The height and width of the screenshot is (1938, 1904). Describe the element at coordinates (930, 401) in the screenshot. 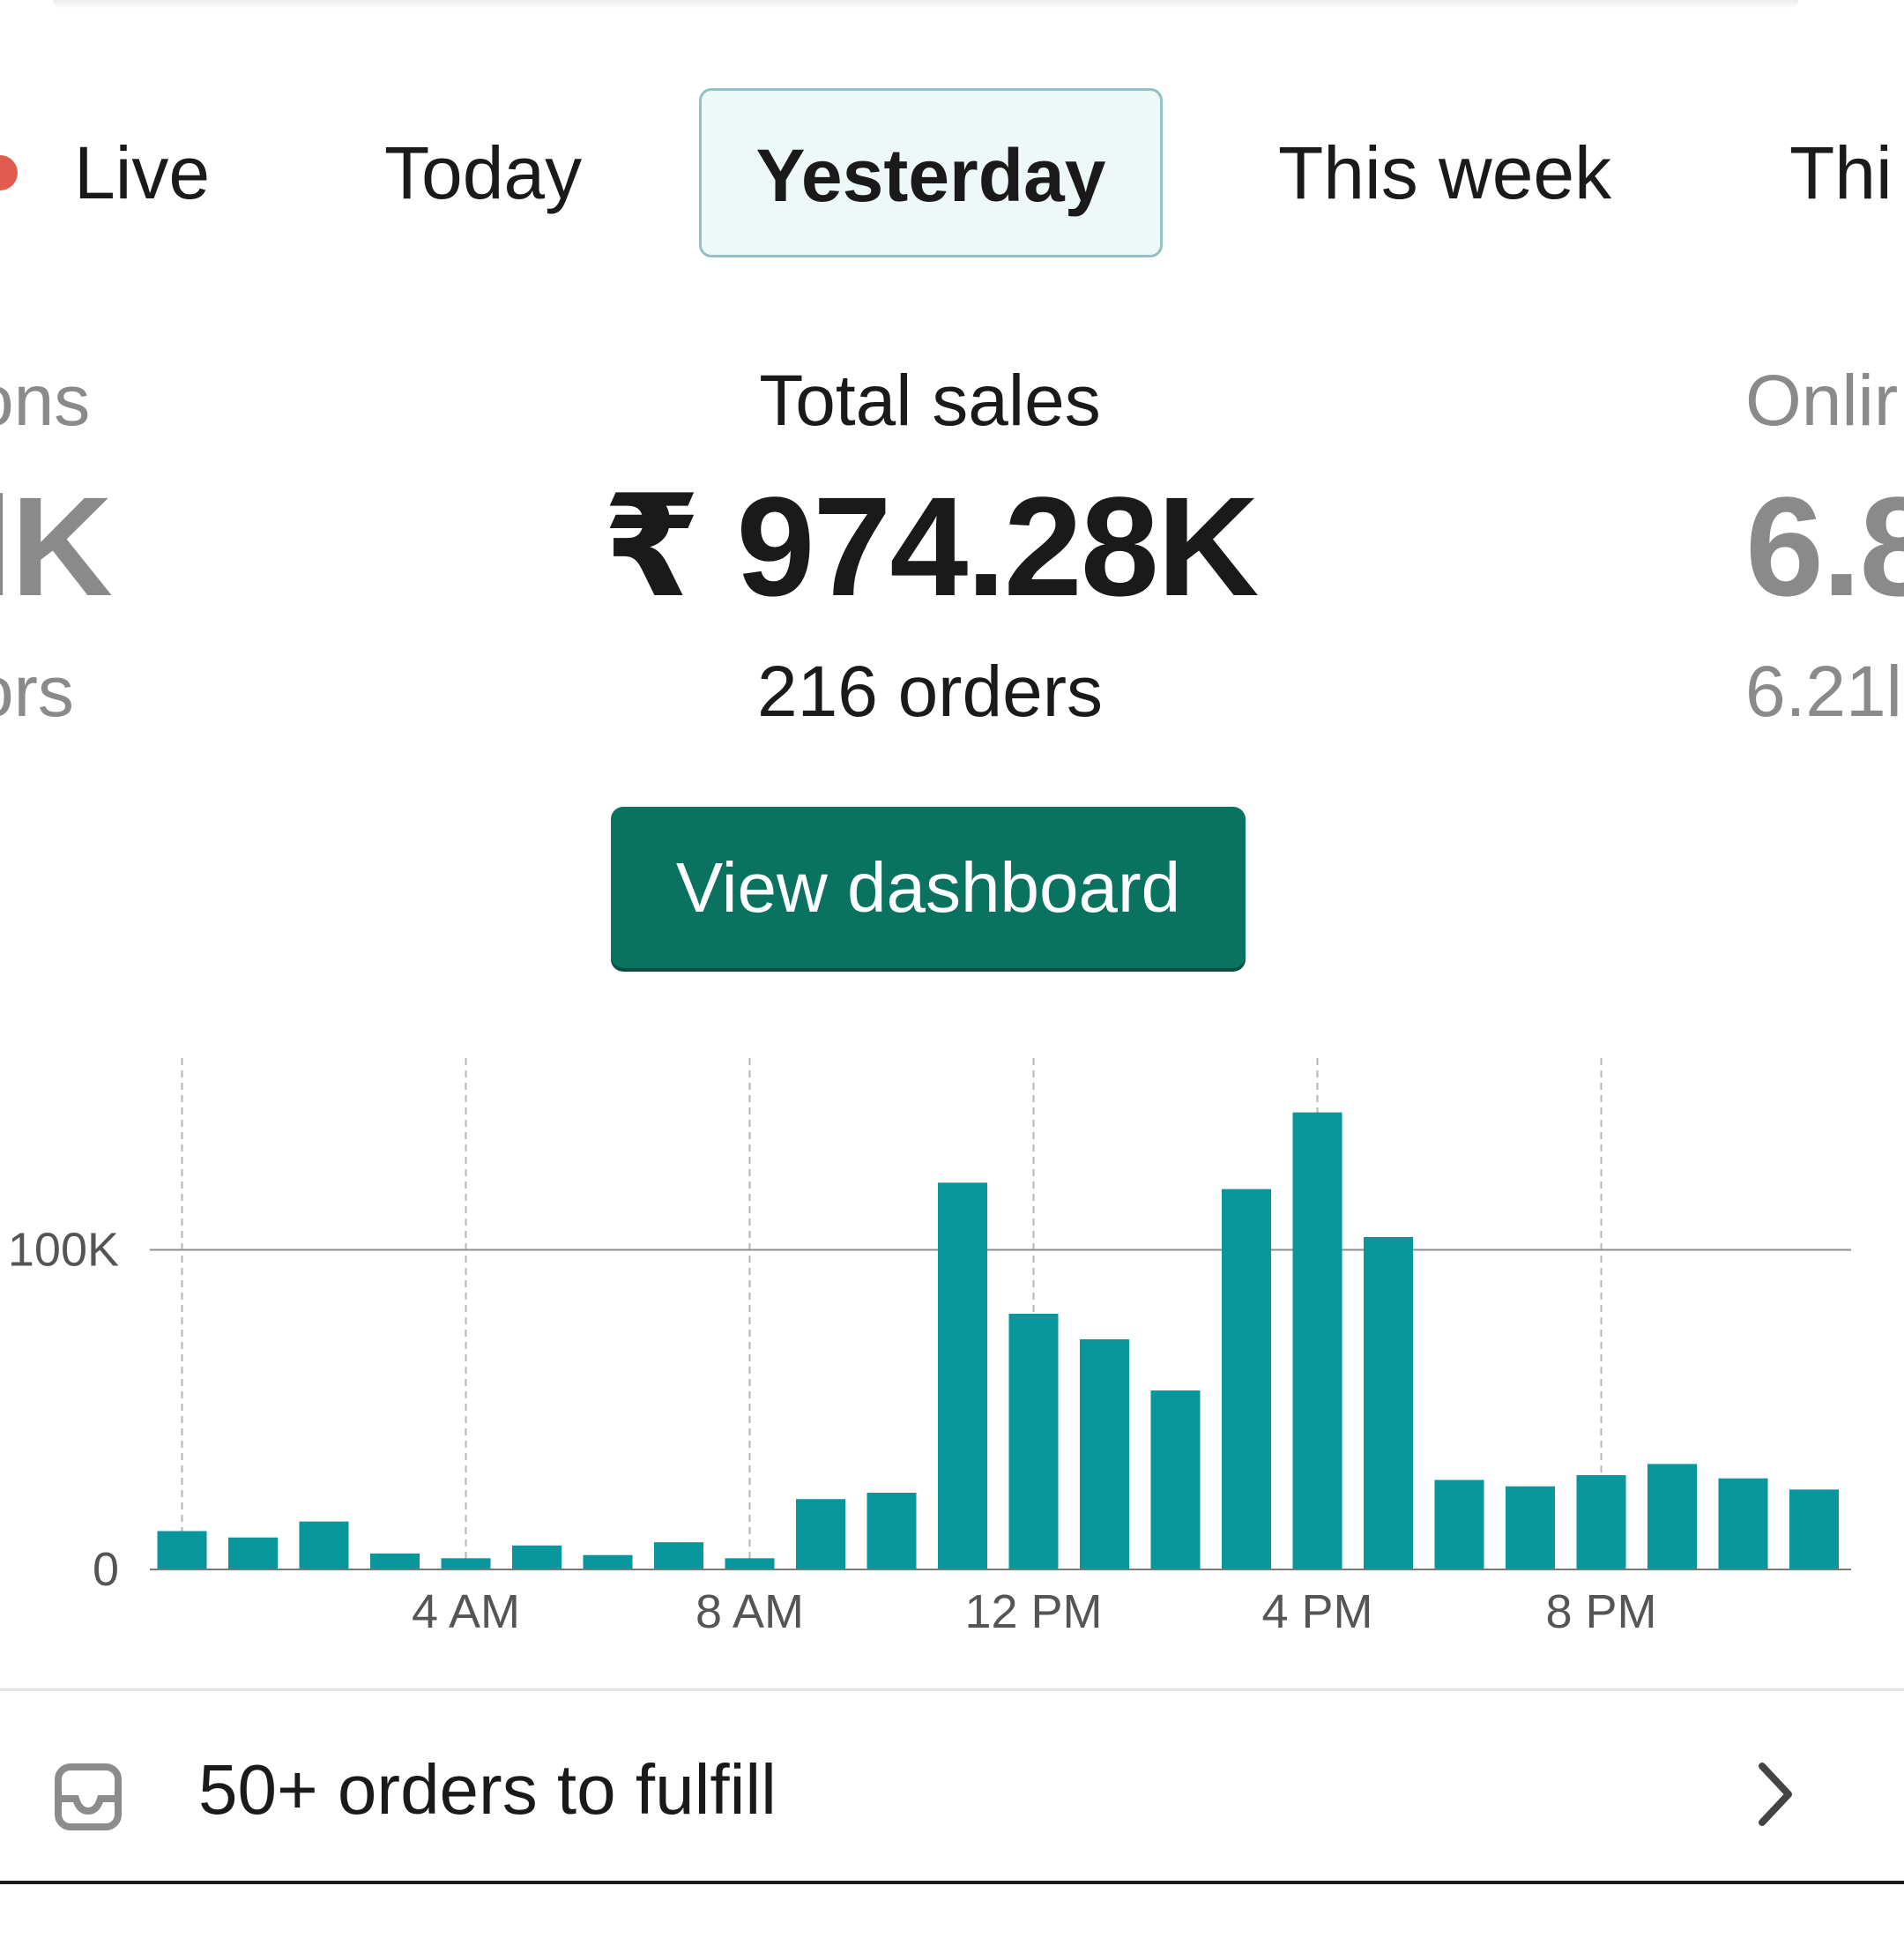

I see `total-sales-label: Total sales` at that location.